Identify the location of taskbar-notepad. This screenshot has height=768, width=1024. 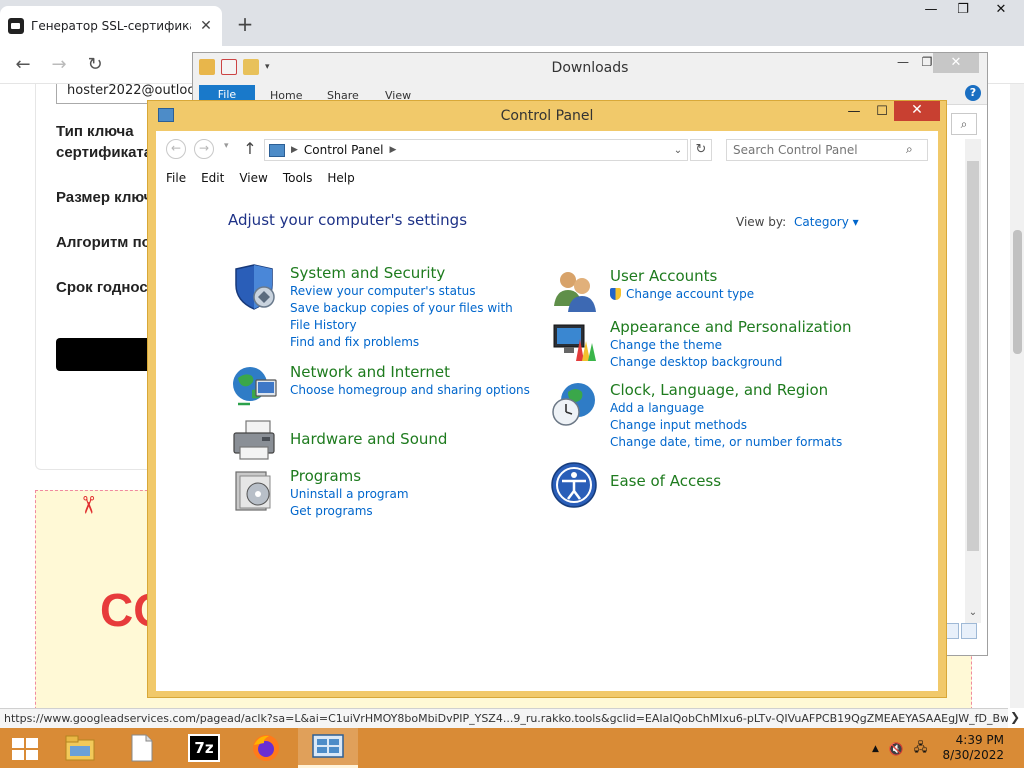
(142, 748).